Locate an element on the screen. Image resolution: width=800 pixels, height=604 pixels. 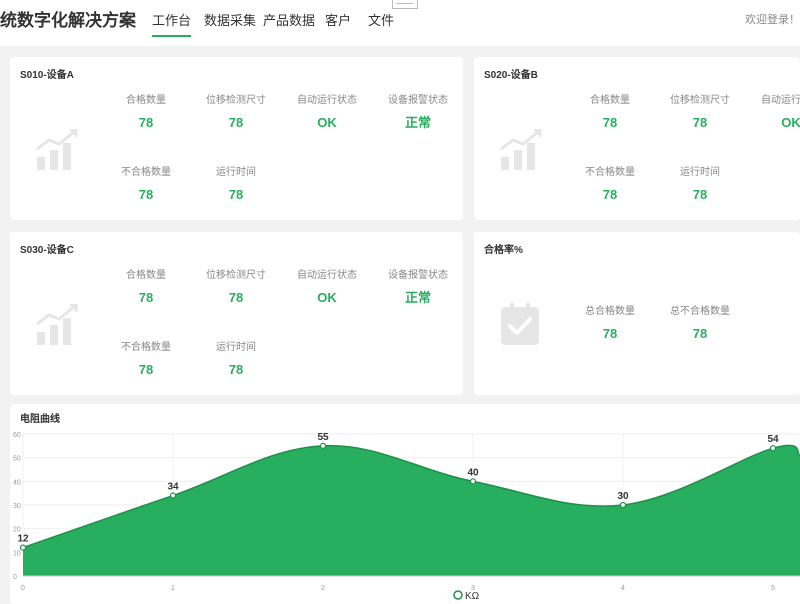
data-label: 30 is located at coordinates (623, 496).